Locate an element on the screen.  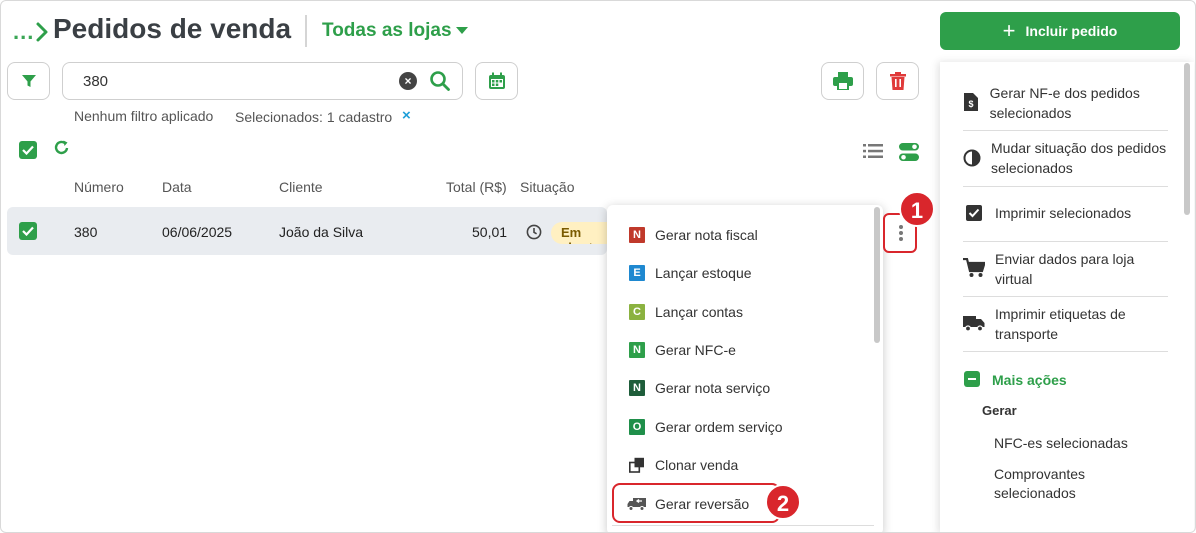
menu-item-gerar-nota-fiscal: N Gerar nota fiscal is located at coordinates (693, 235).